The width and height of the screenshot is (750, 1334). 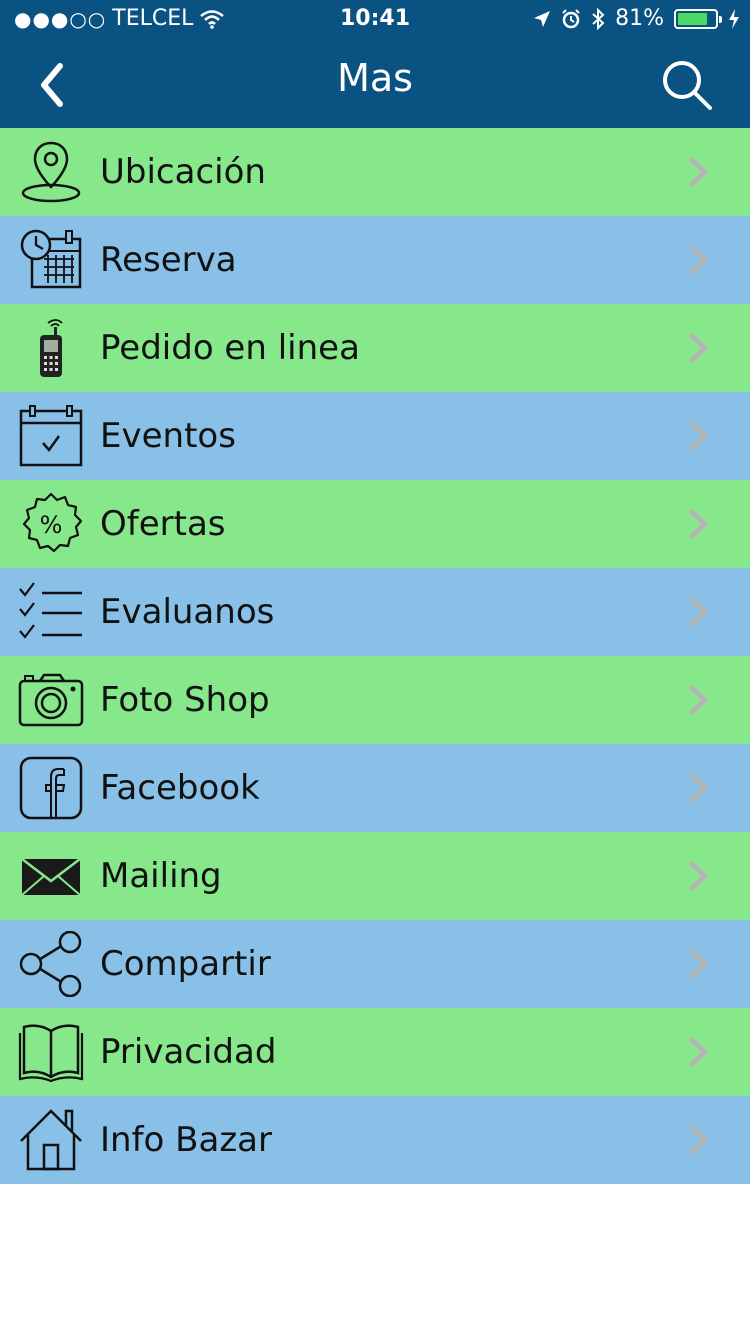 I want to click on menu-label: Eventos, so click(x=168, y=436).